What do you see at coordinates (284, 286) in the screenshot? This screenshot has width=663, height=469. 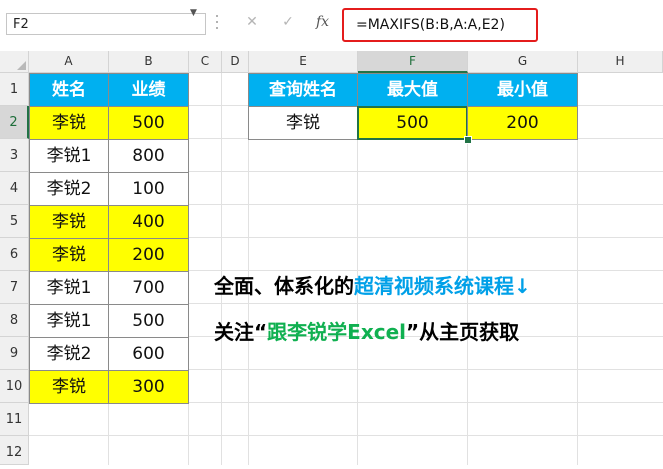 I see `promo-line-1-text: 全面、体系化的` at bounding box center [284, 286].